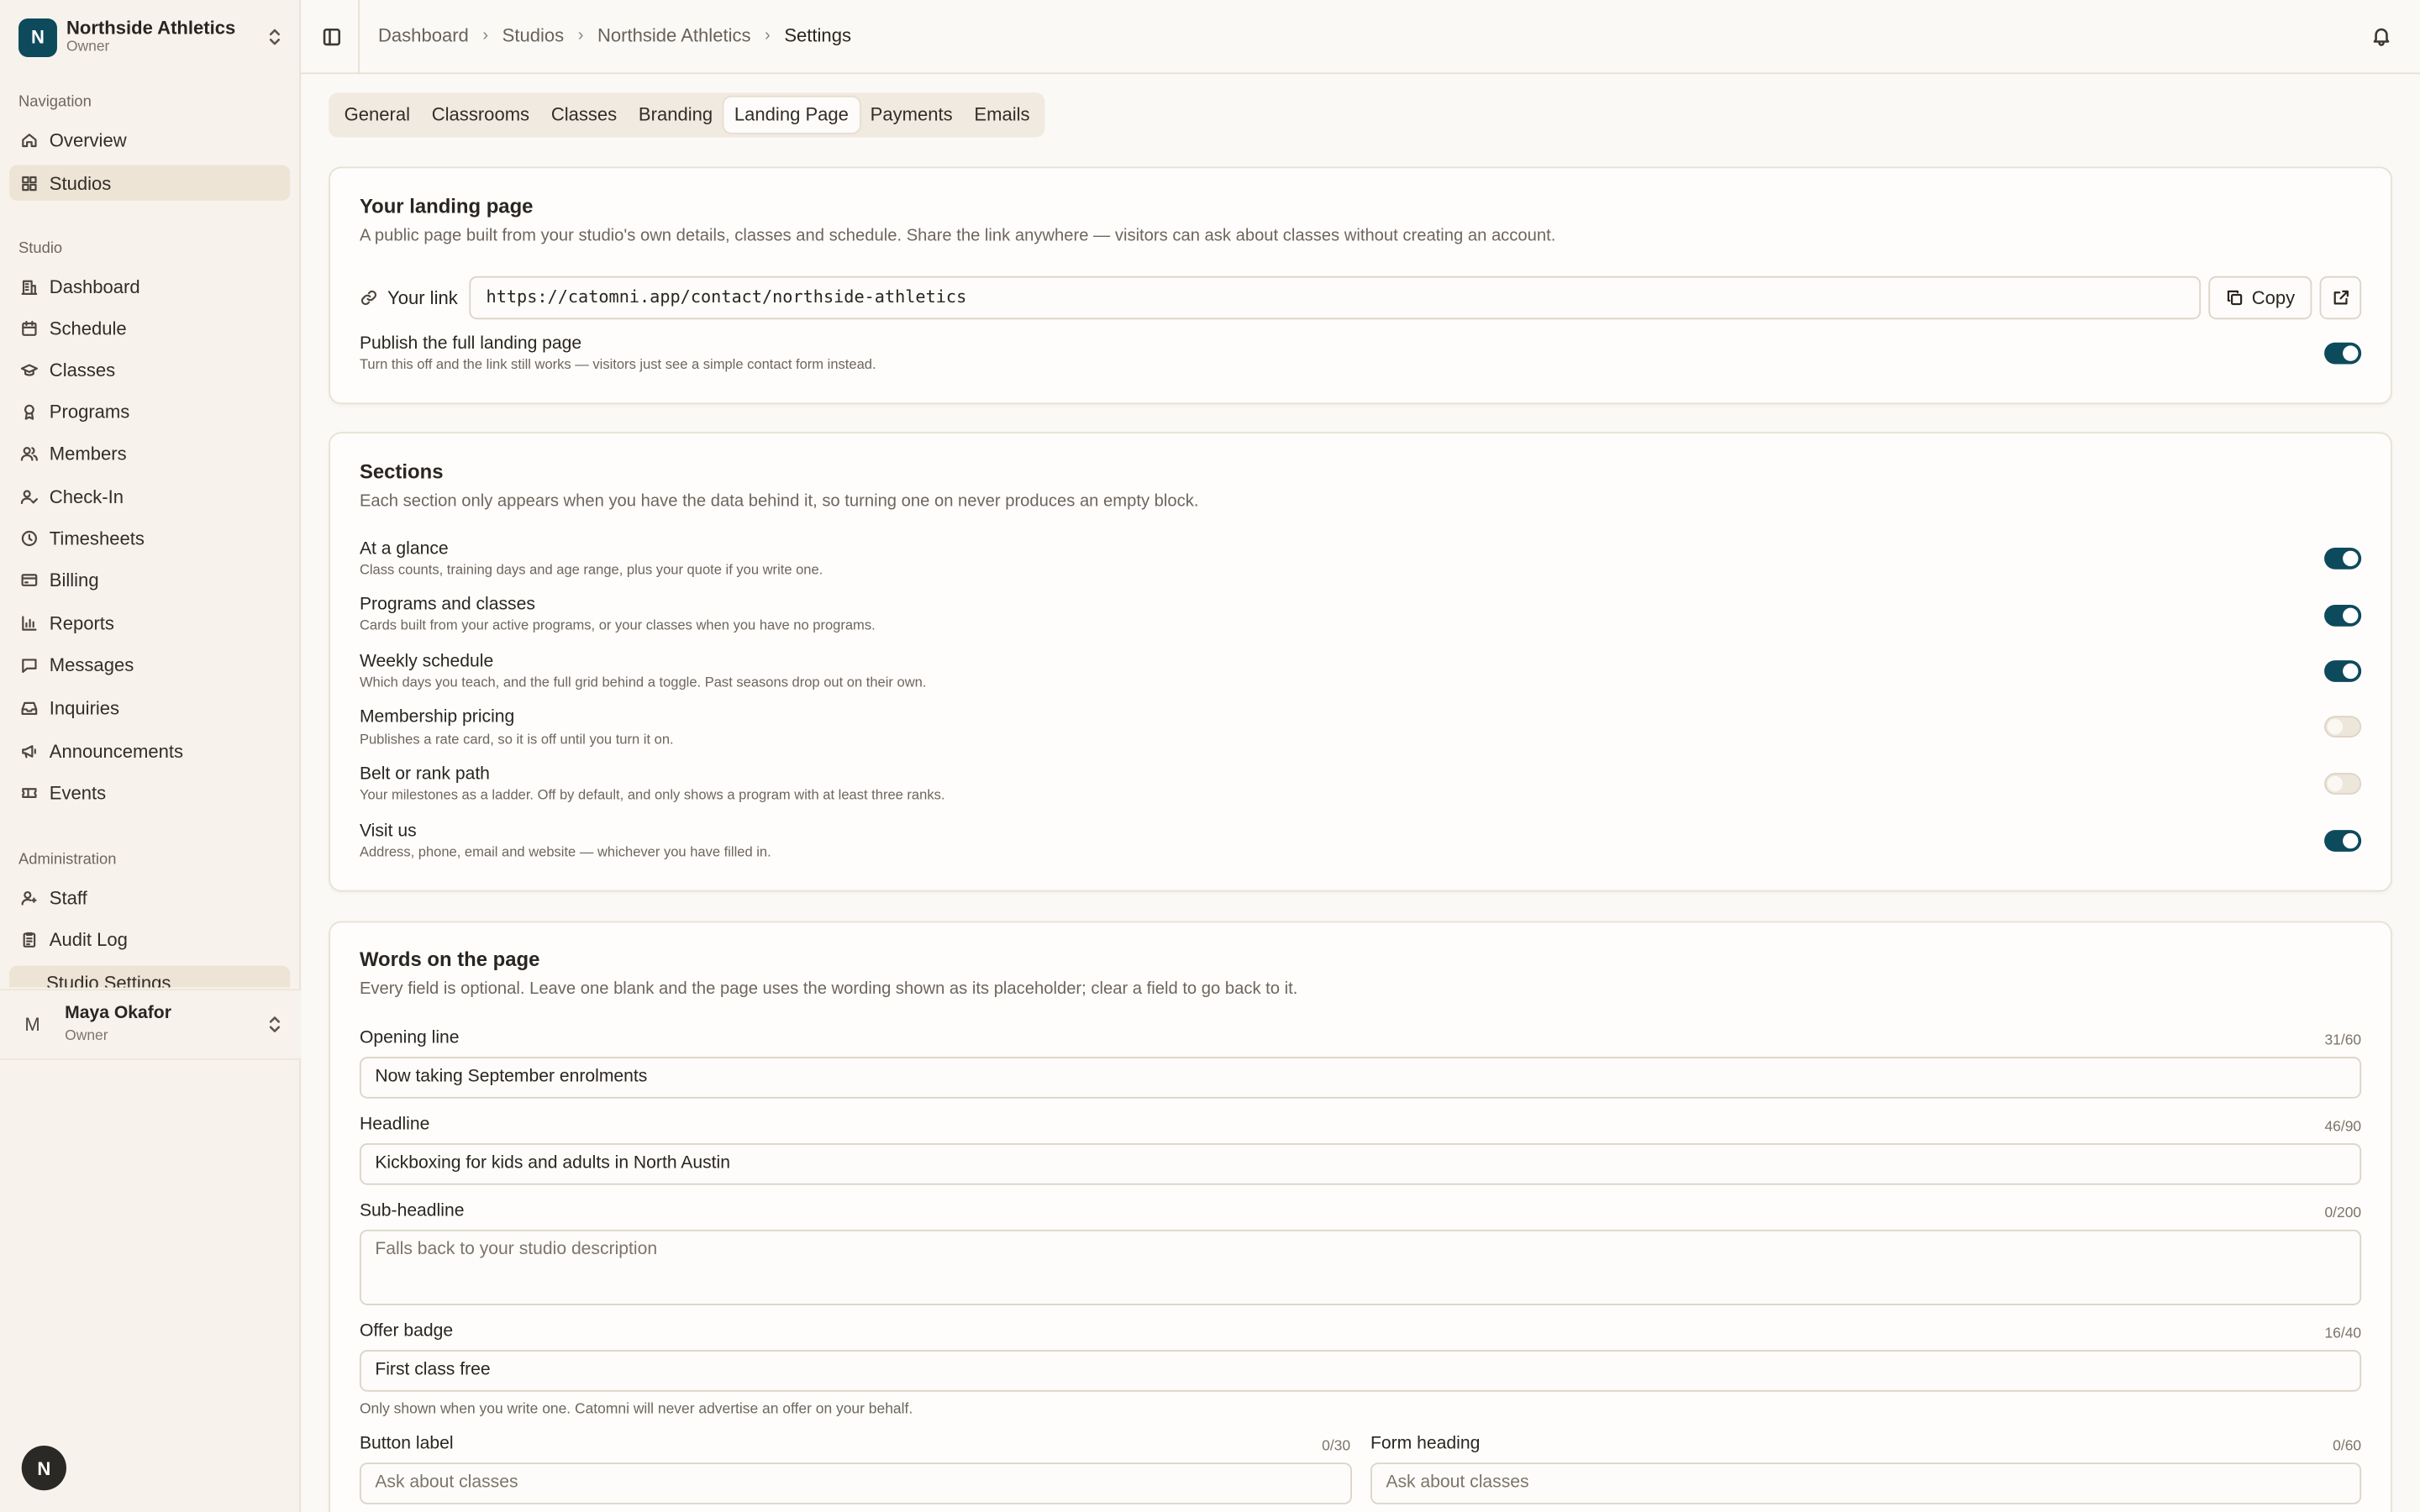  I want to click on tab-payments: Payments, so click(912, 115).